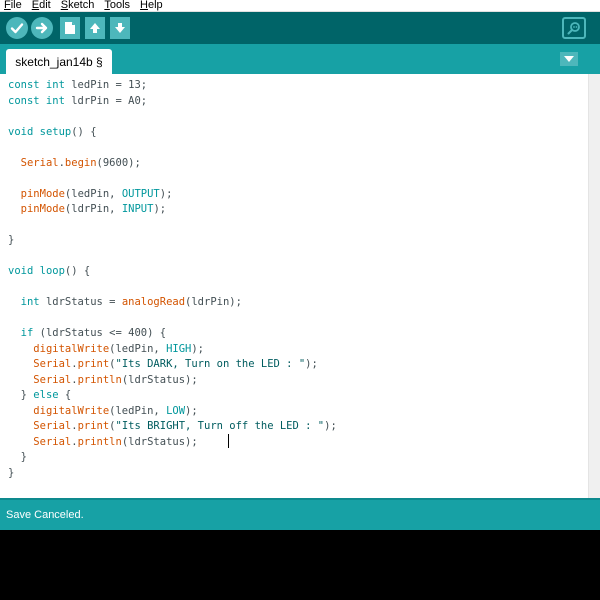  I want to click on menu-bar: File Edit Sketch Tools Help, so click(300, 6).